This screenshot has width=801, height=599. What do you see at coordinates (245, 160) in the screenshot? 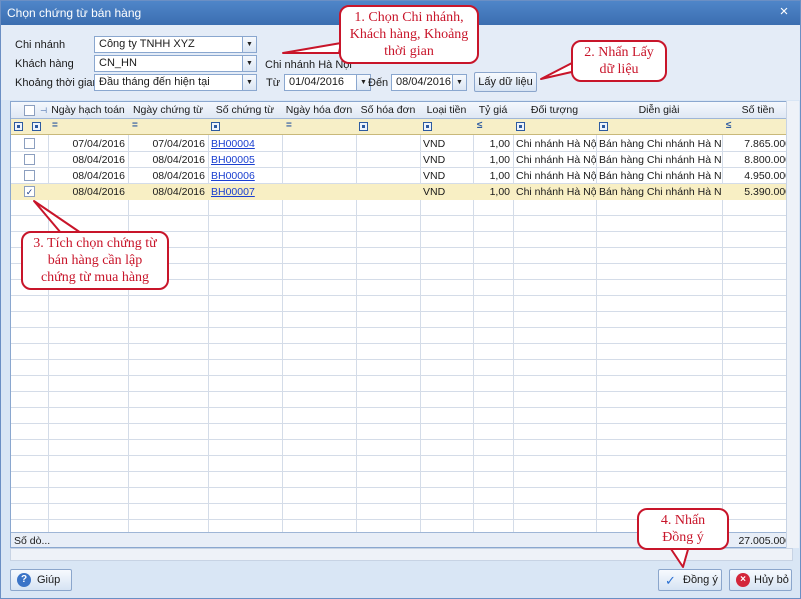
I see `cell-so-chung-tu: BH00005` at bounding box center [245, 160].